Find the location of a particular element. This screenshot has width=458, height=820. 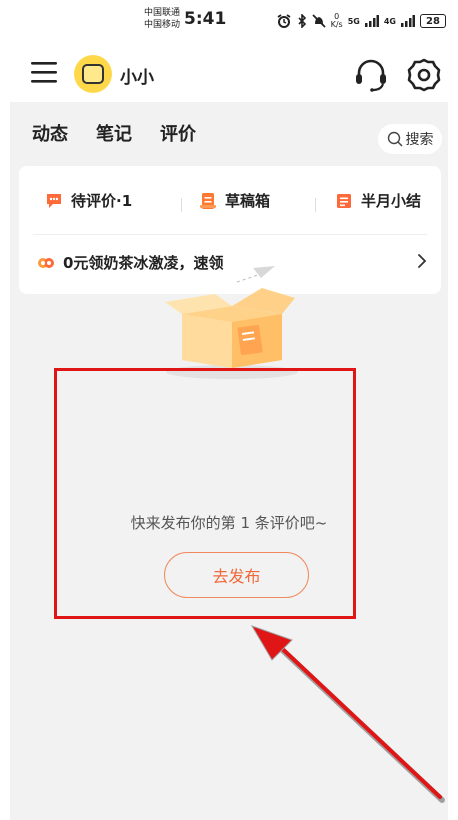

customer-service-icon is located at coordinates (371, 75).